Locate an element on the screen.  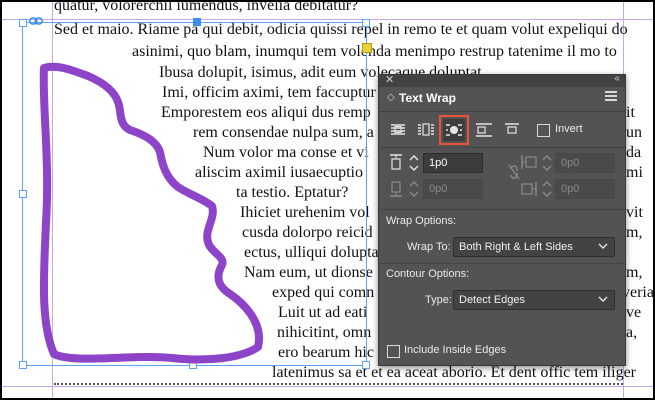
jump-object-button is located at coordinates (484, 130).